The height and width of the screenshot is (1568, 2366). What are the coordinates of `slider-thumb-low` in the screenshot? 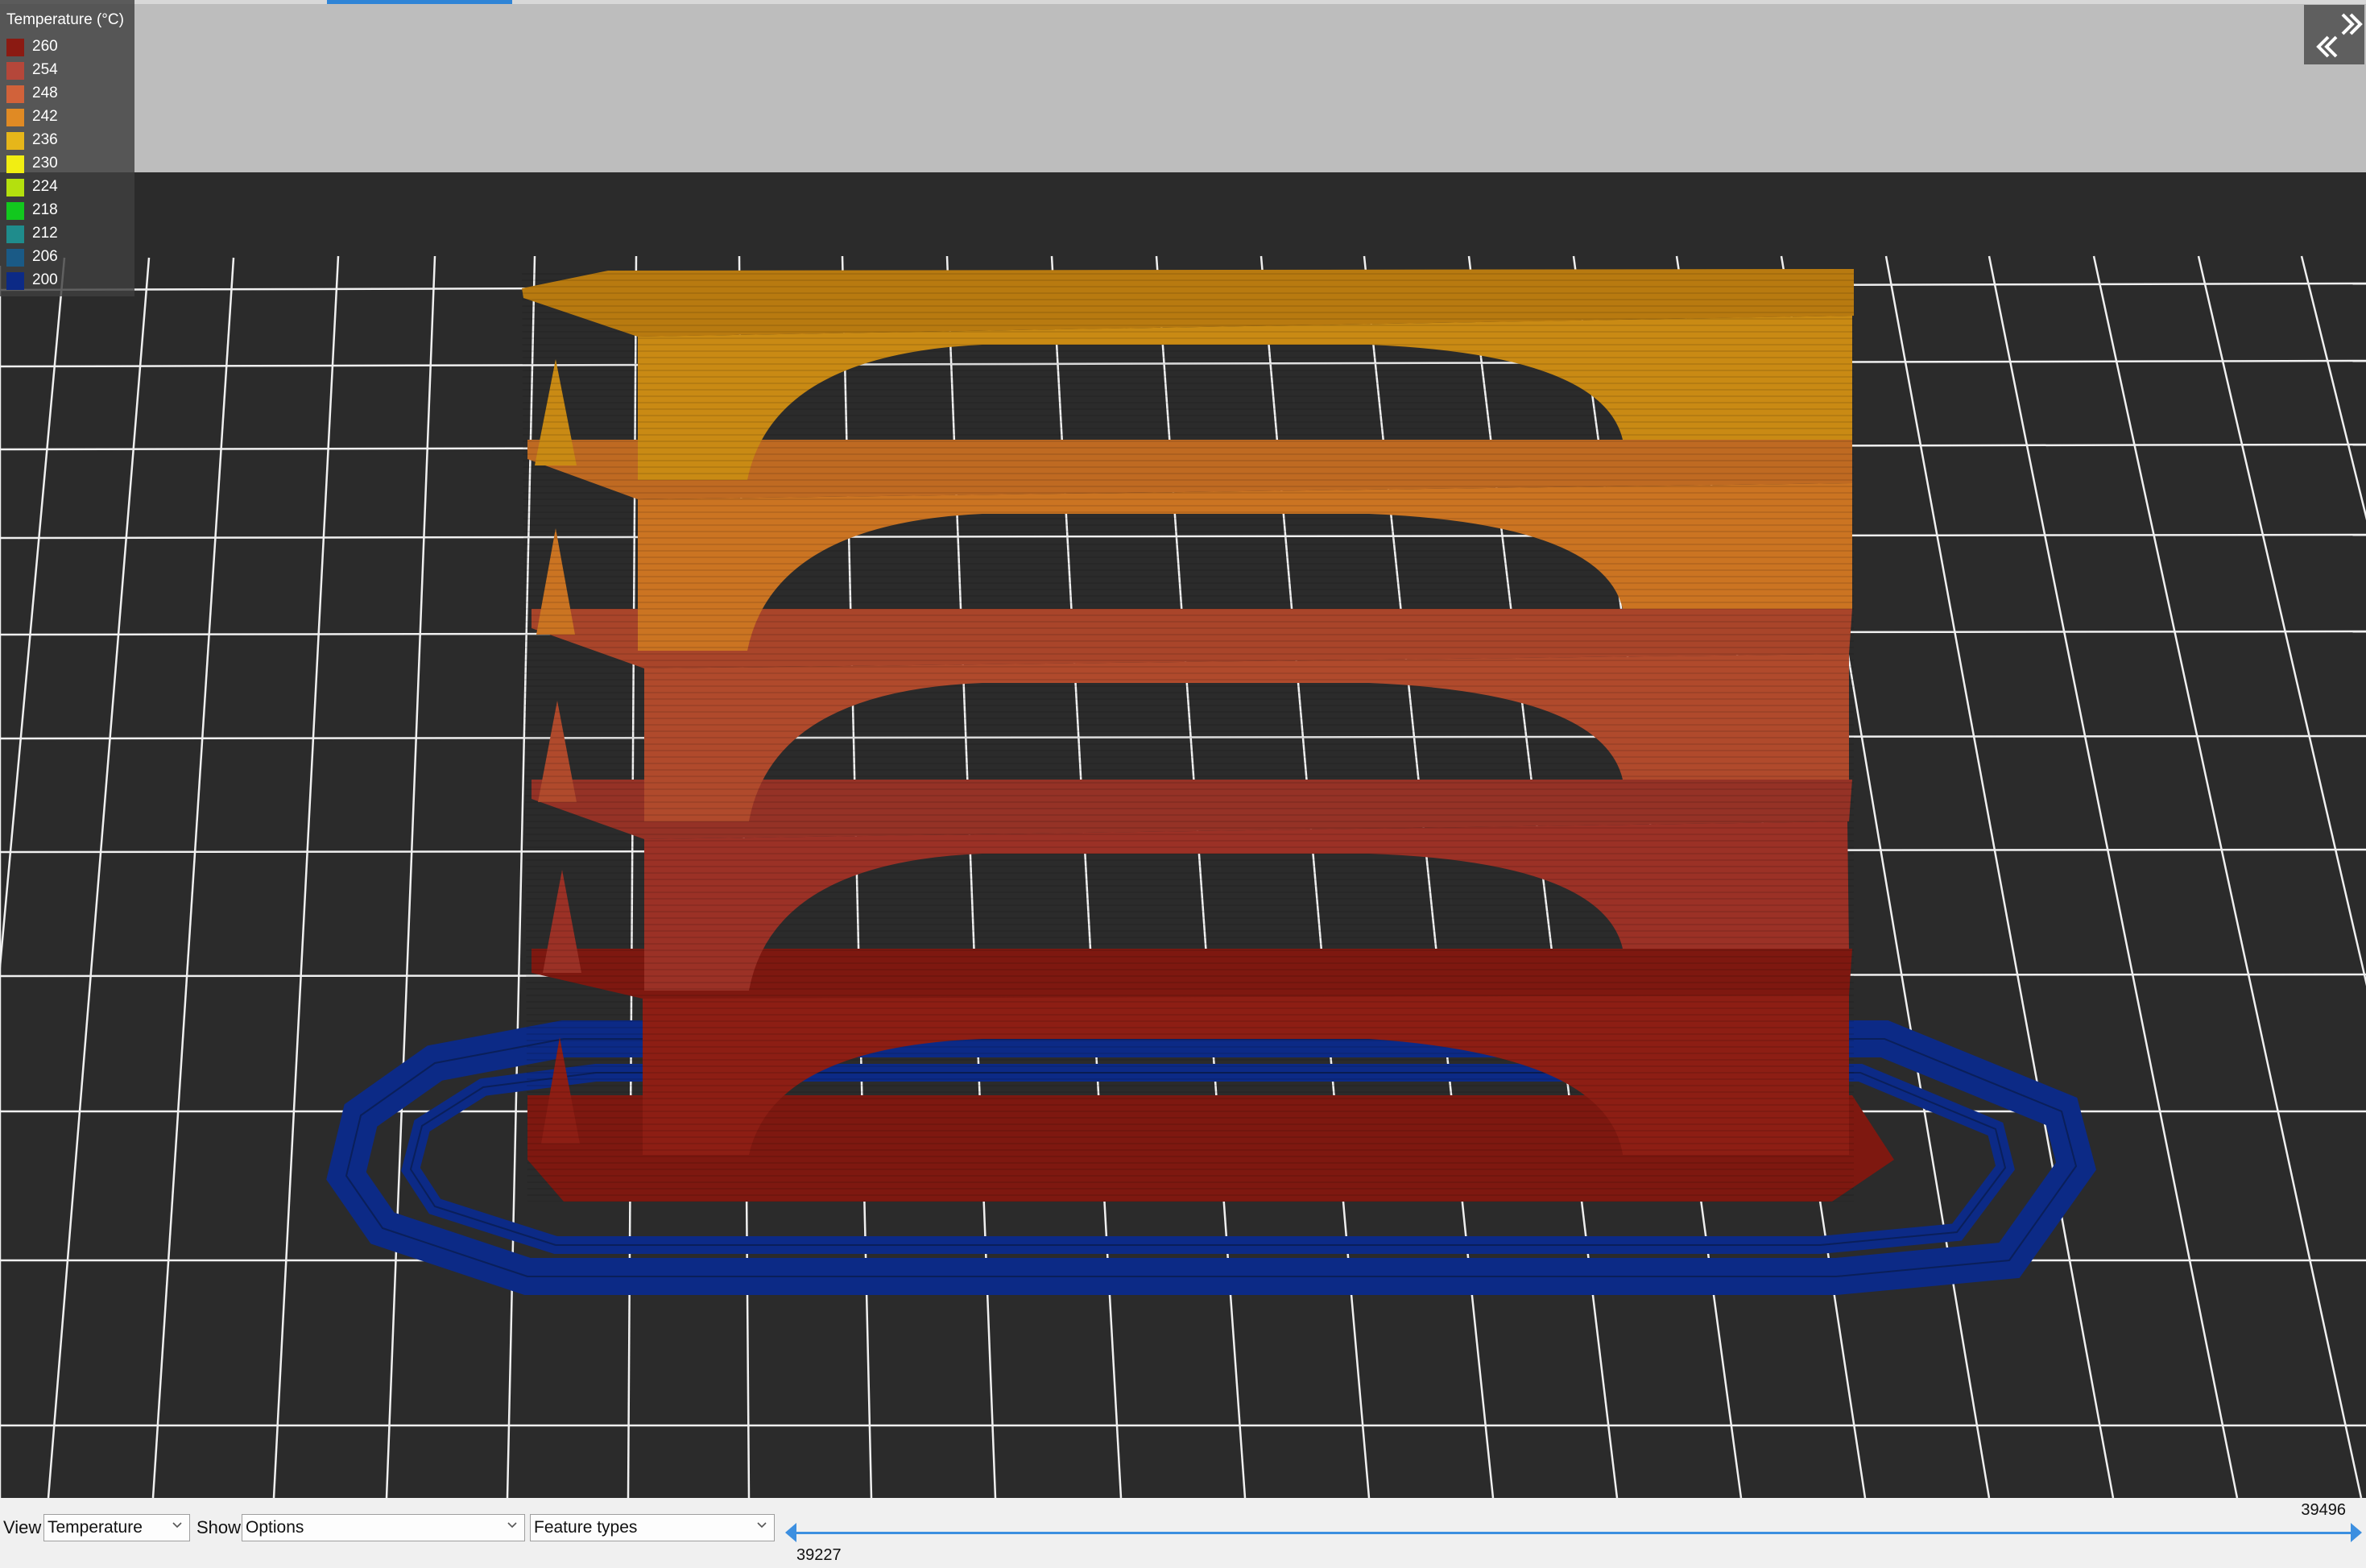 It's located at (790, 1533).